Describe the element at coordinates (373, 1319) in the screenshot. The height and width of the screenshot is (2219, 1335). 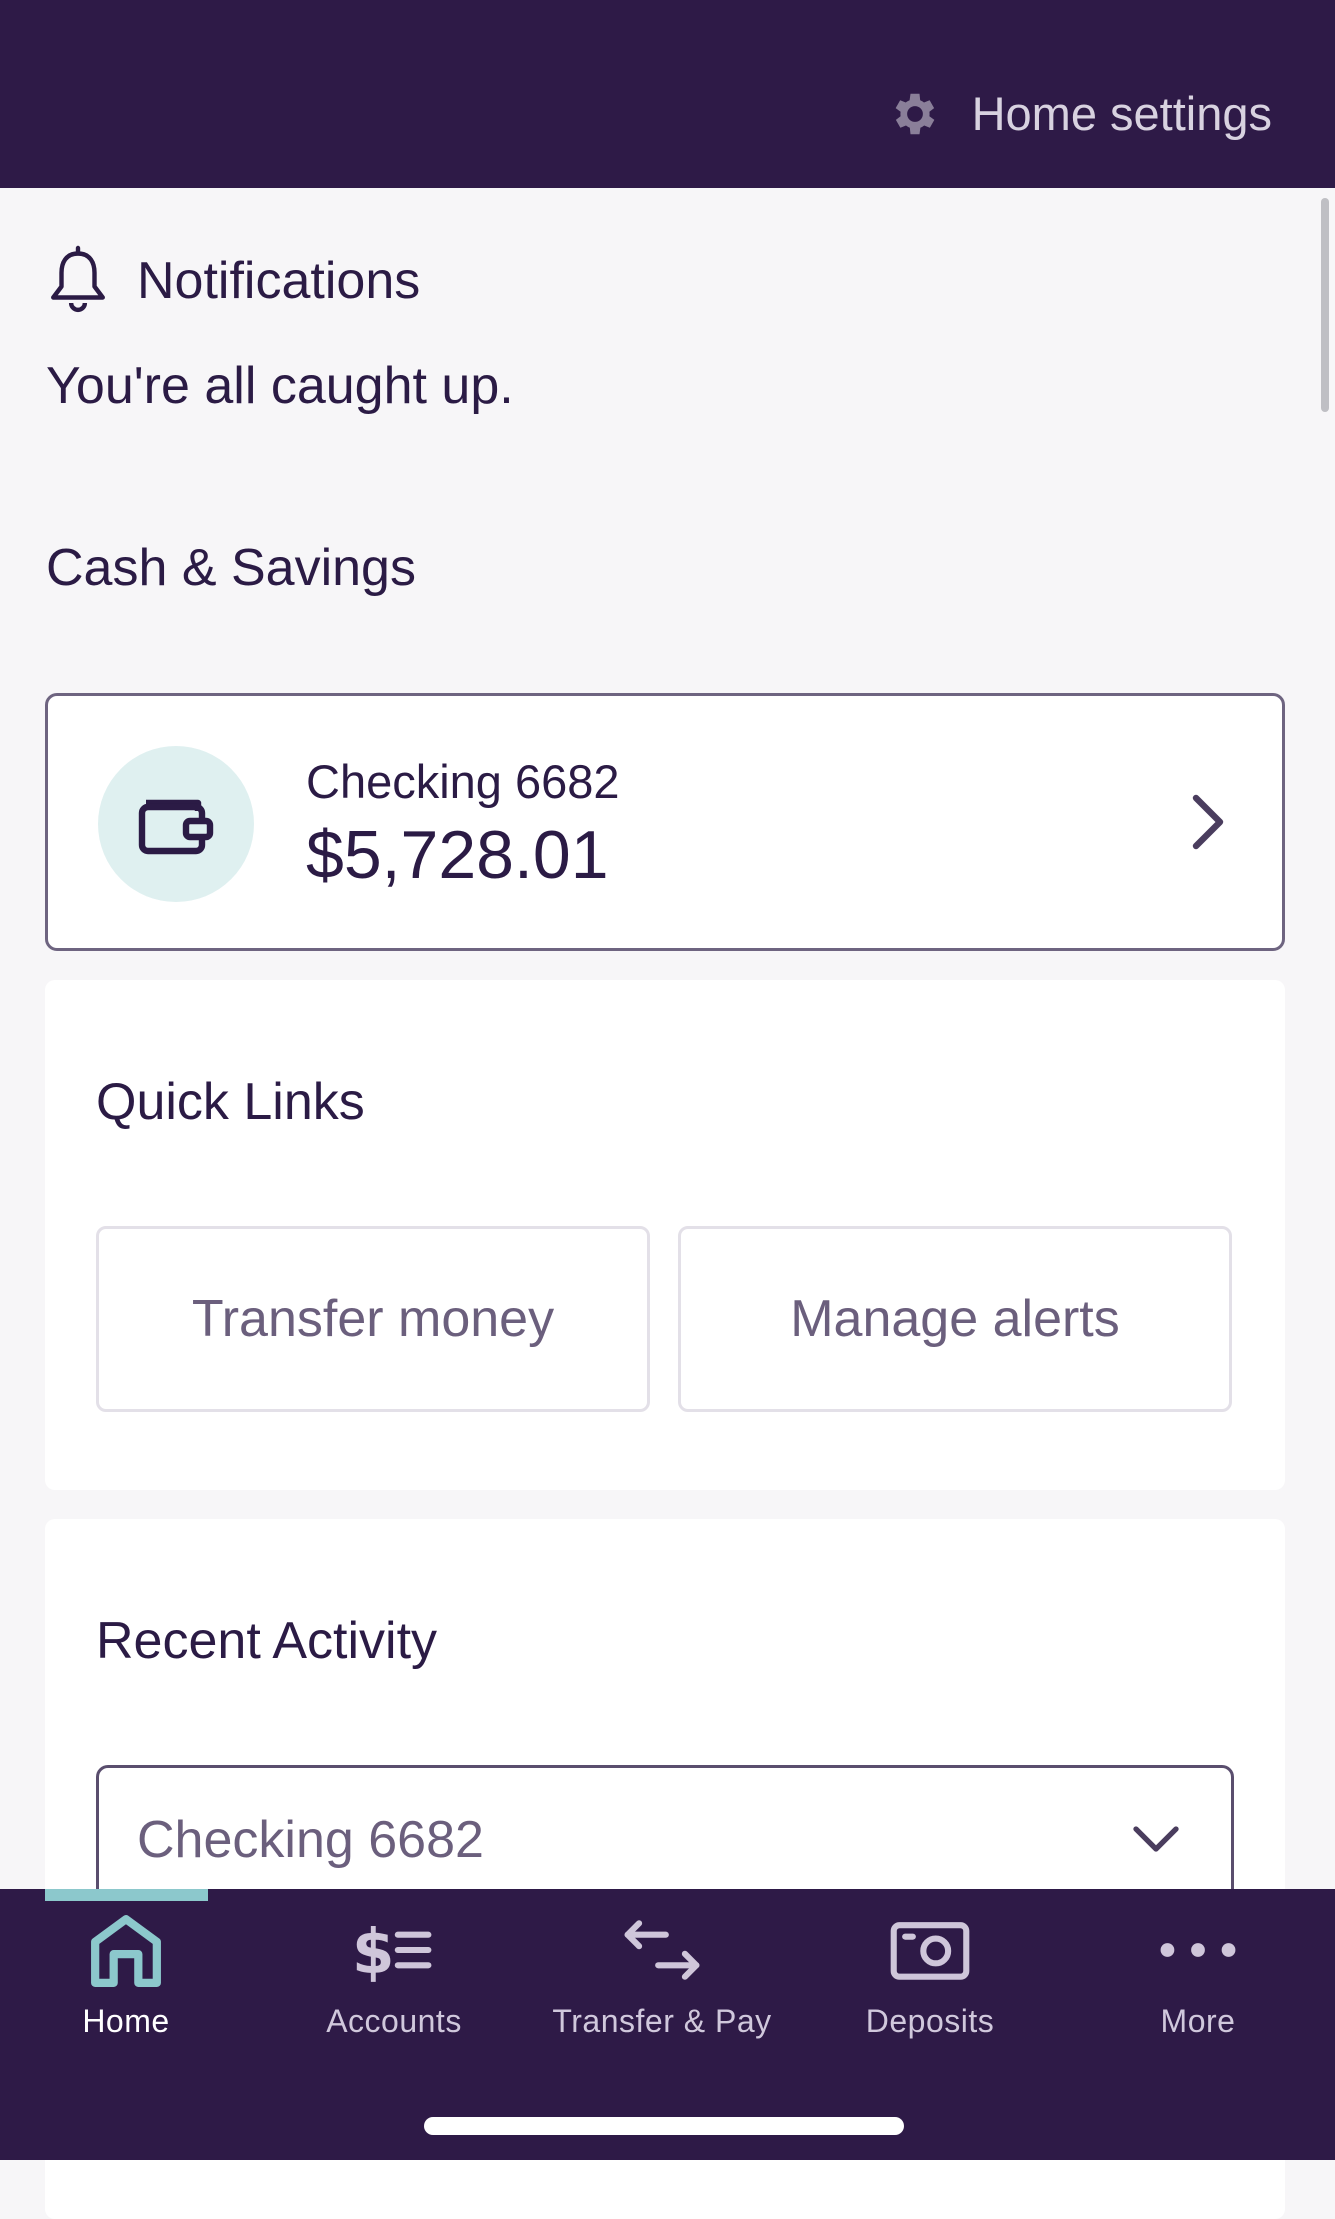
I see `transfer-money-button: Transfer money` at that location.